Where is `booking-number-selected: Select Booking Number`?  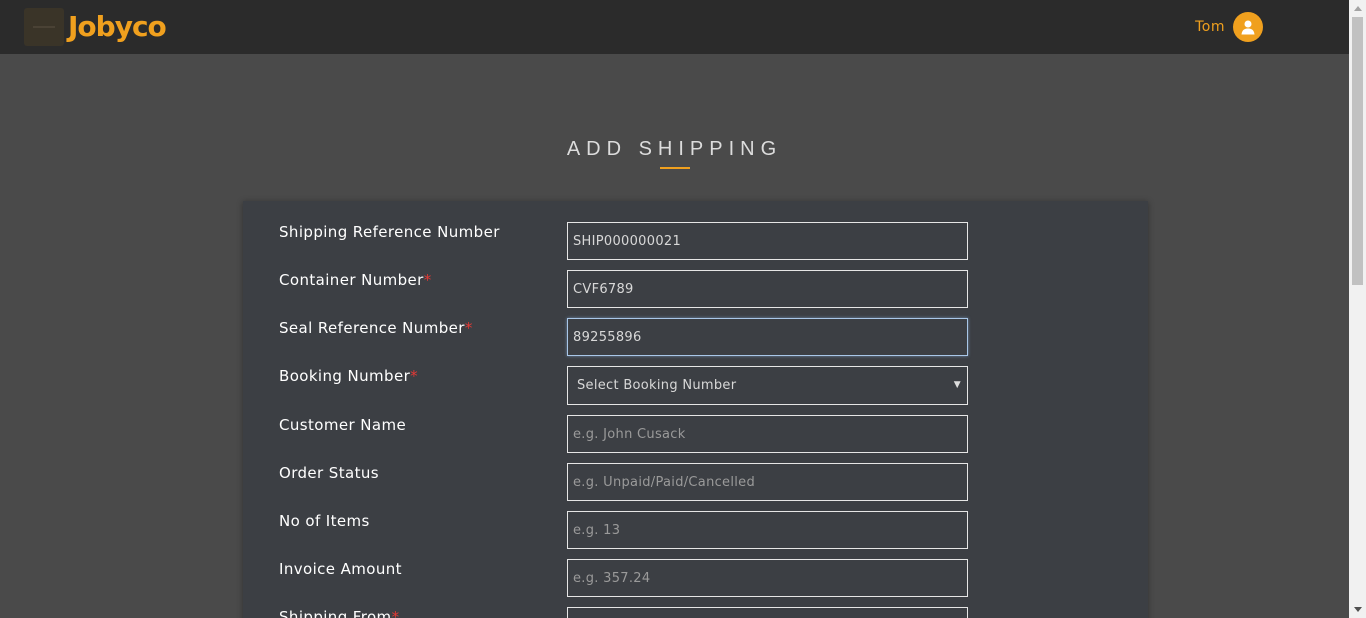 booking-number-selected: Select Booking Number is located at coordinates (657, 385).